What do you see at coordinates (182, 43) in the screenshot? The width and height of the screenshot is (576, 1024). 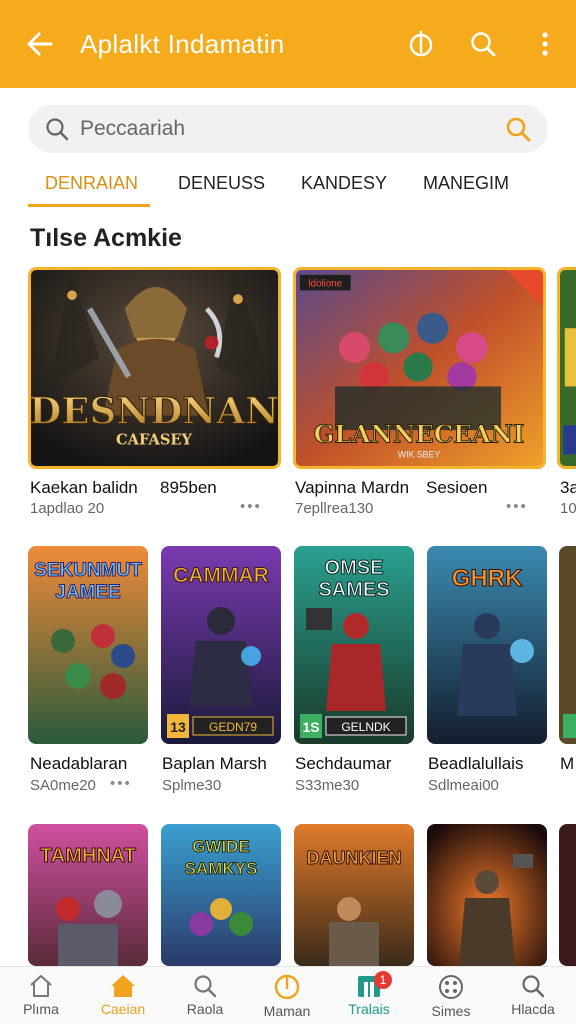 I see `app-title: Aplalkt Indamatin` at bounding box center [182, 43].